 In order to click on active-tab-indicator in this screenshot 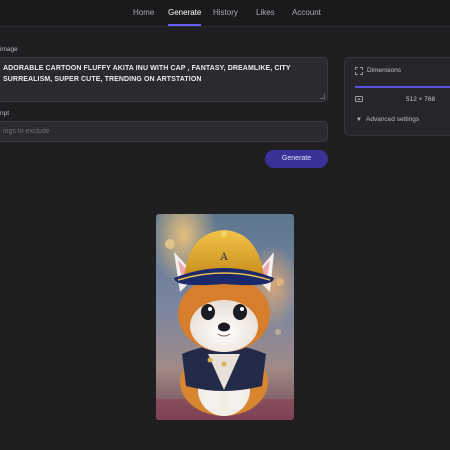, I will do `click(184, 25)`.